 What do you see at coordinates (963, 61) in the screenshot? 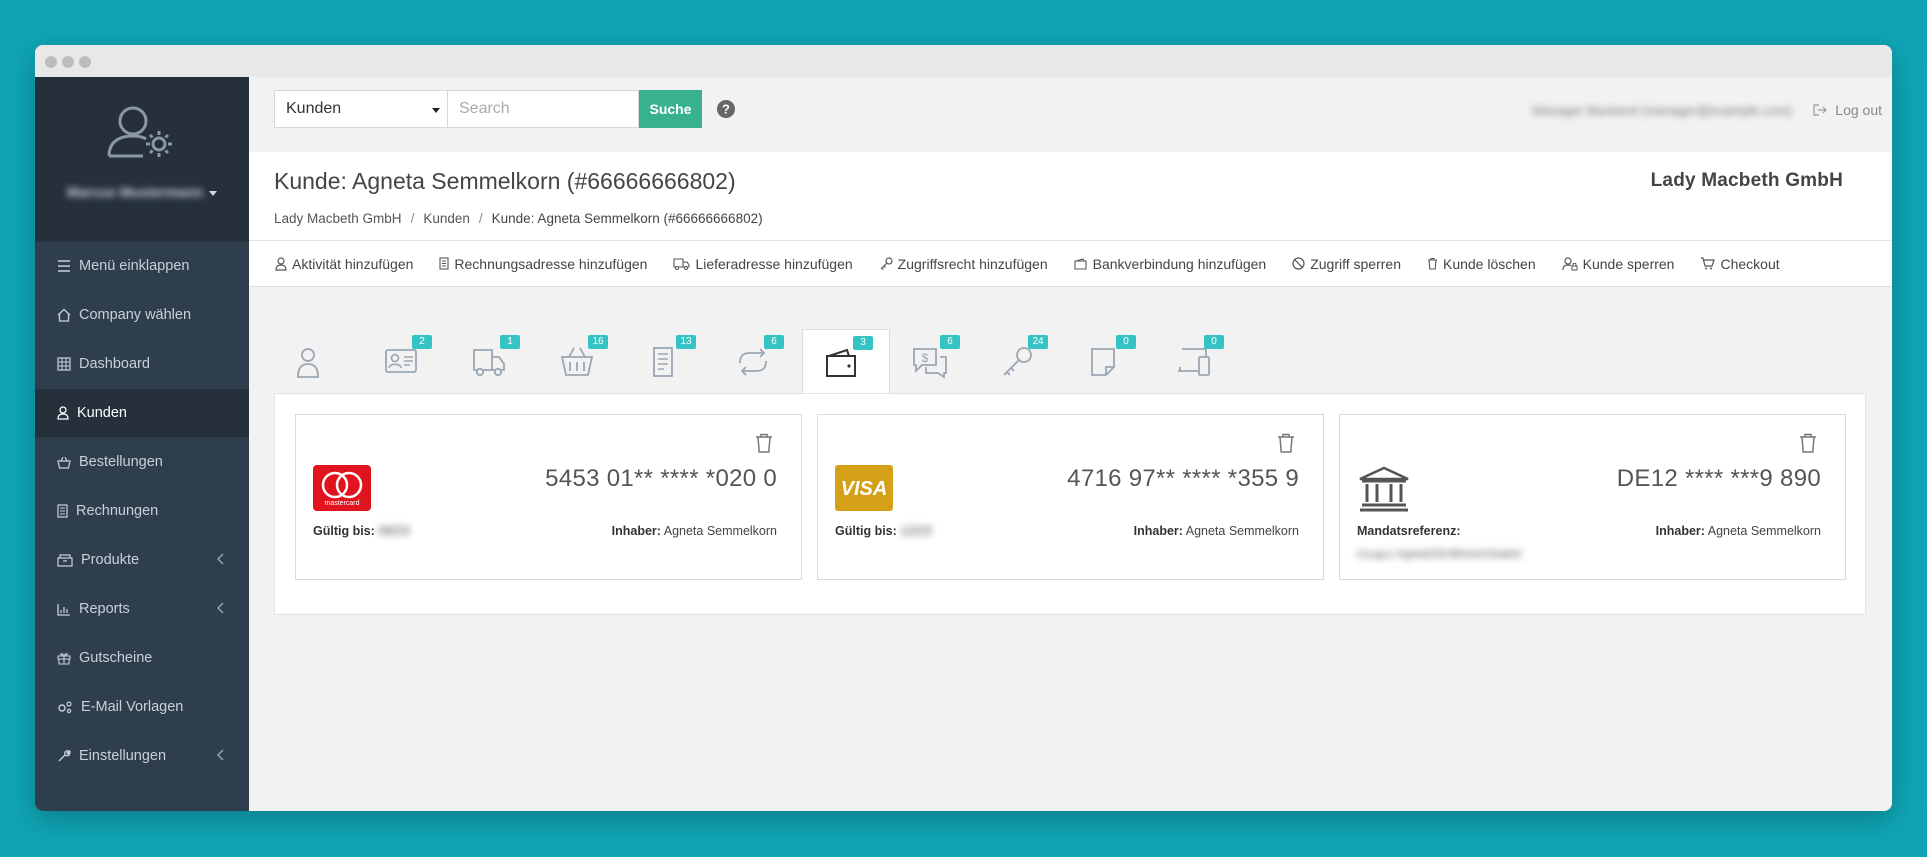
I see `window-titlebar` at bounding box center [963, 61].